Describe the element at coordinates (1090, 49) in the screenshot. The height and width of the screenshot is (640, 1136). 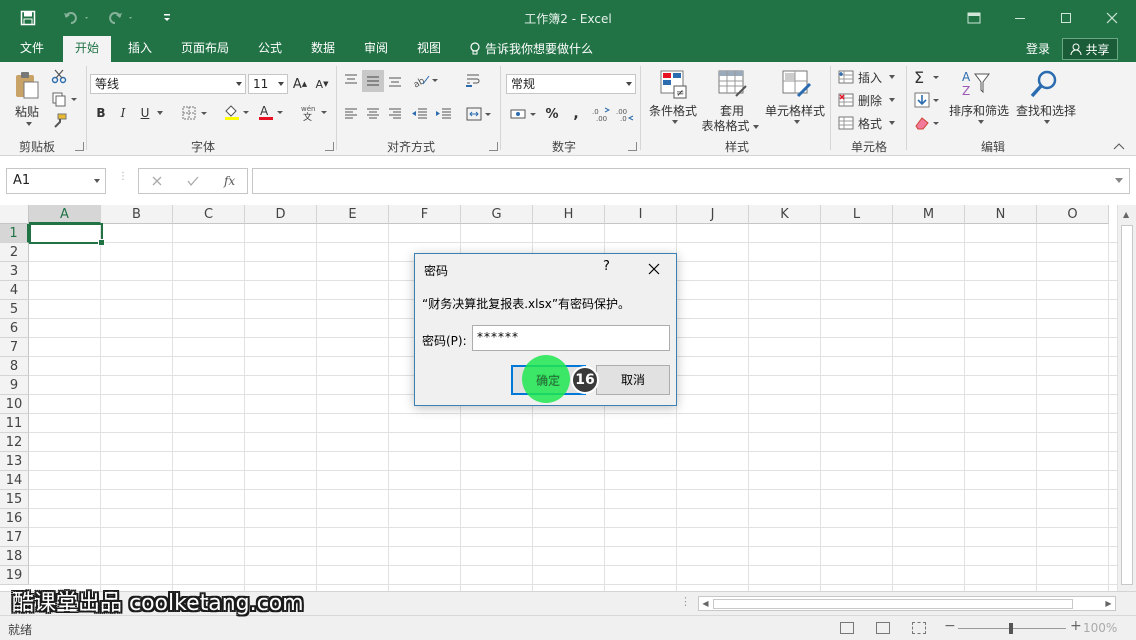
I see `share-button: 共享` at that location.